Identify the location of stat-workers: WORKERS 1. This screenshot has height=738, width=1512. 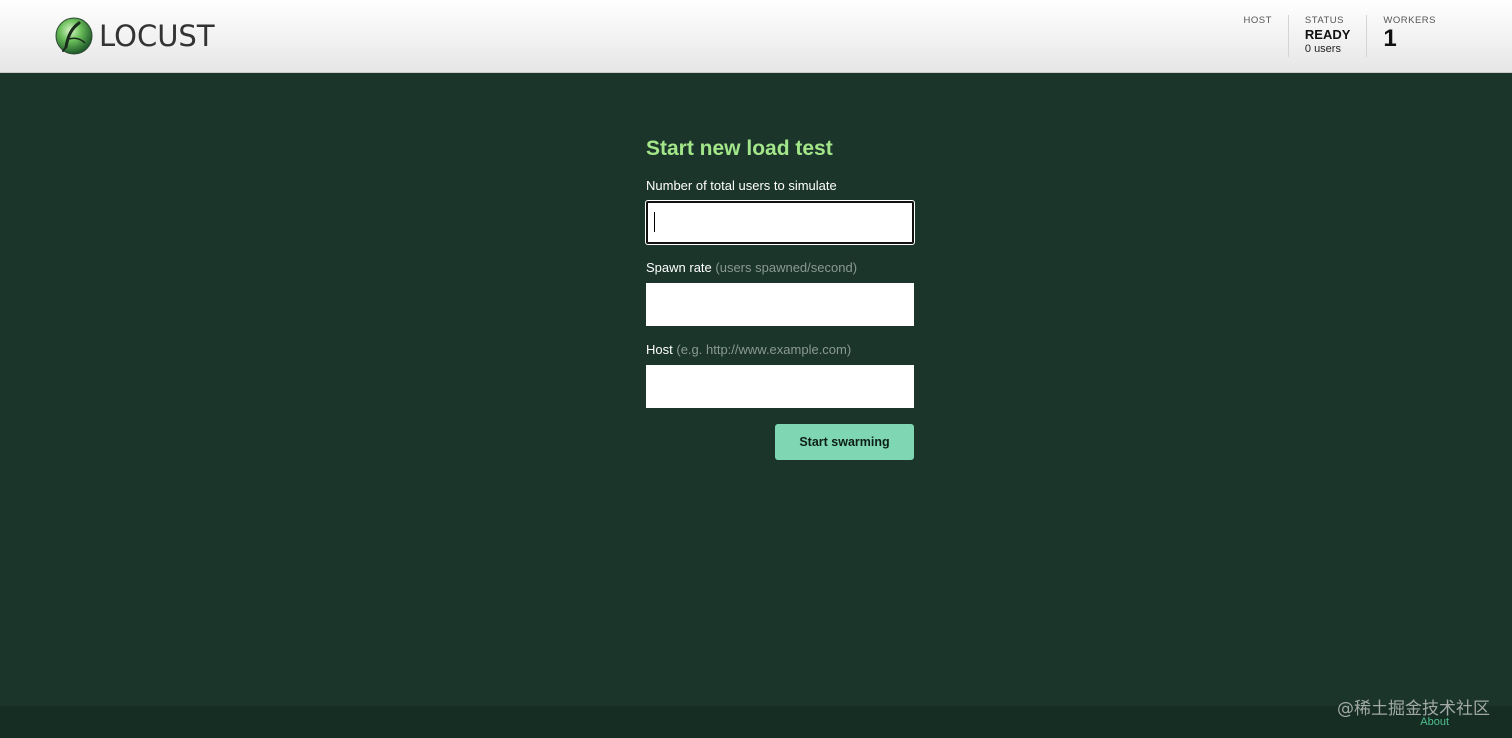
(1409, 36).